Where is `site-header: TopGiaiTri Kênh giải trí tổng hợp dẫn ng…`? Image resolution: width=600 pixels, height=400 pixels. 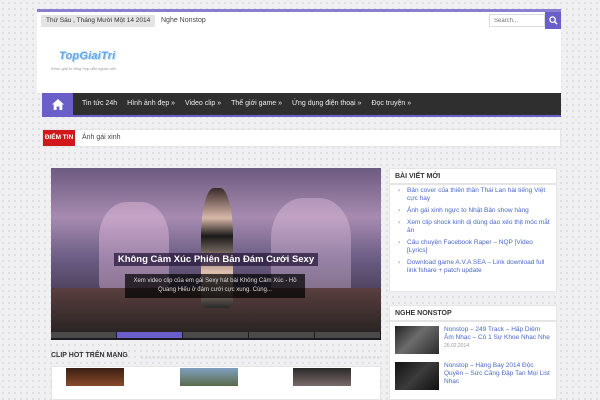 site-header: TopGiaiTri Kênh giải trí tổng hợp dẫn ng… is located at coordinates (299, 61).